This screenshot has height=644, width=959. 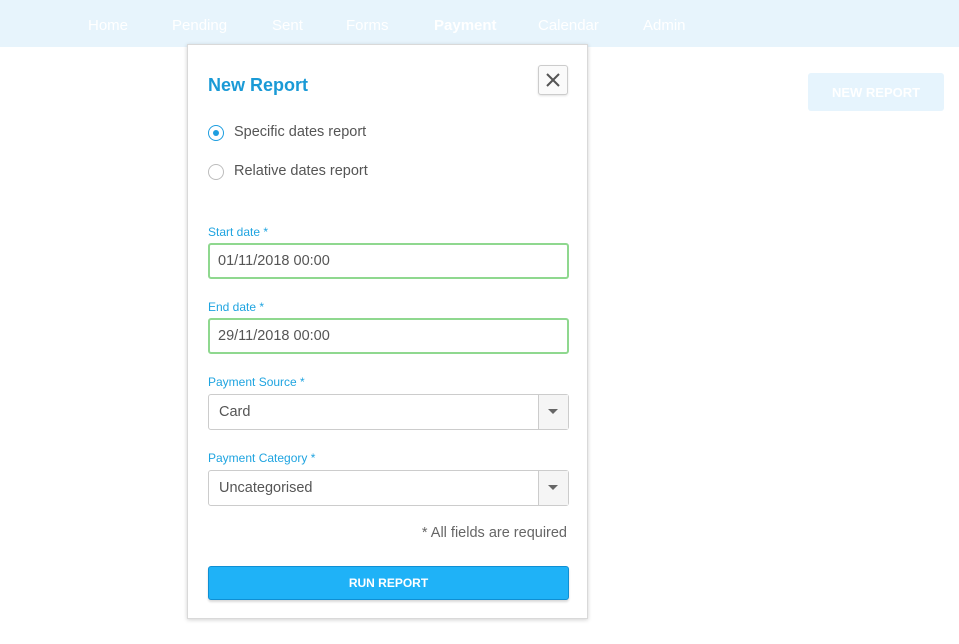 What do you see at coordinates (108, 25) in the screenshot?
I see `nav-item-home: Home` at bounding box center [108, 25].